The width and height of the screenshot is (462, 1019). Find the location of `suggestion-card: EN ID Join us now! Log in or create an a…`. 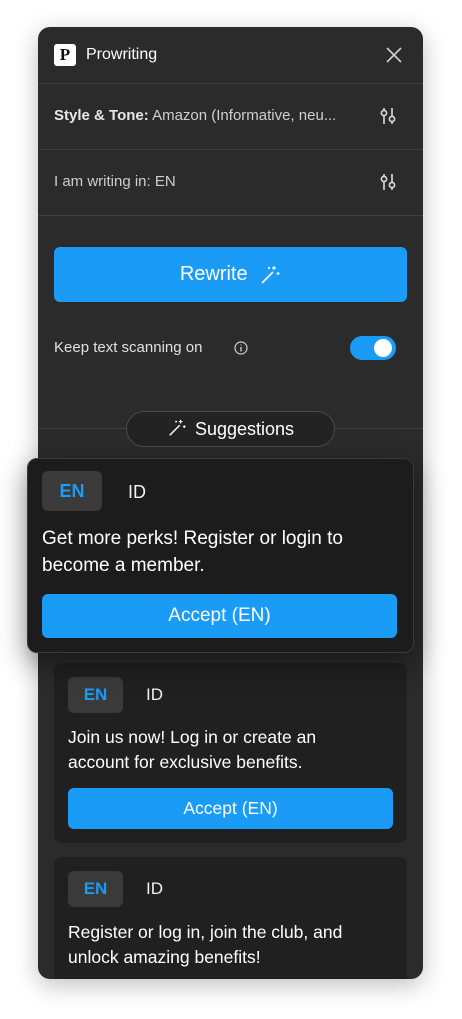

suggestion-card: EN ID Join us now! Log in or create an a… is located at coordinates (230, 753).